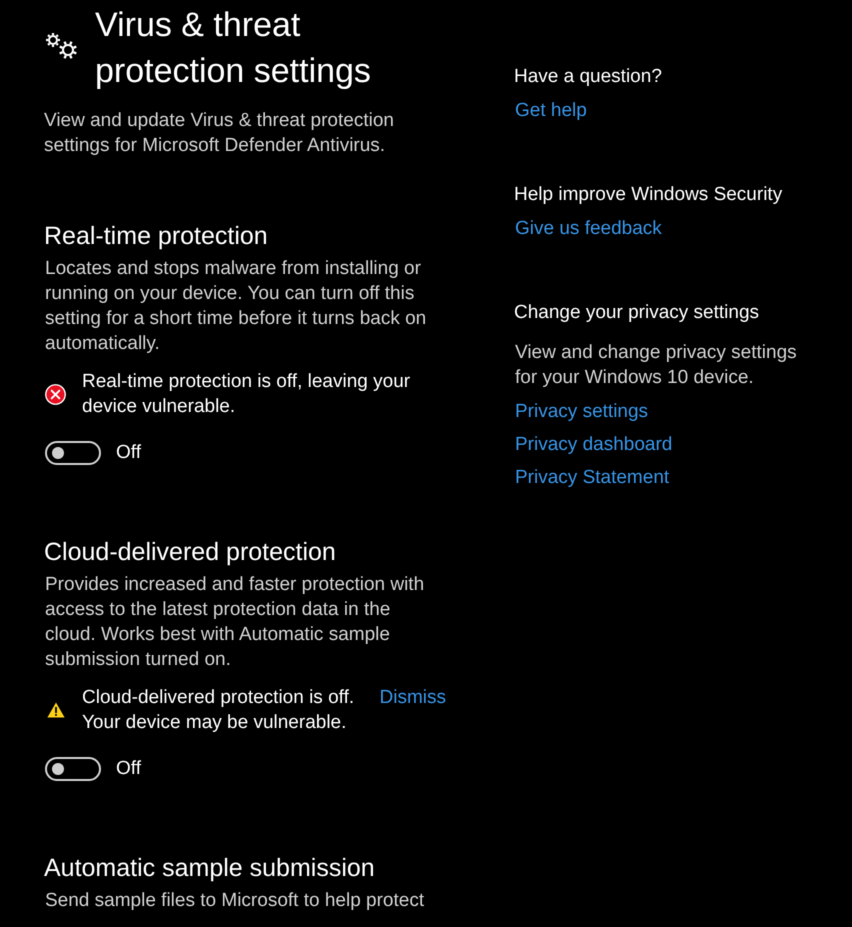 This screenshot has height=927, width=852. Describe the element at coordinates (190, 552) in the screenshot. I see `section-heading: Cloud-delivered protection` at that location.